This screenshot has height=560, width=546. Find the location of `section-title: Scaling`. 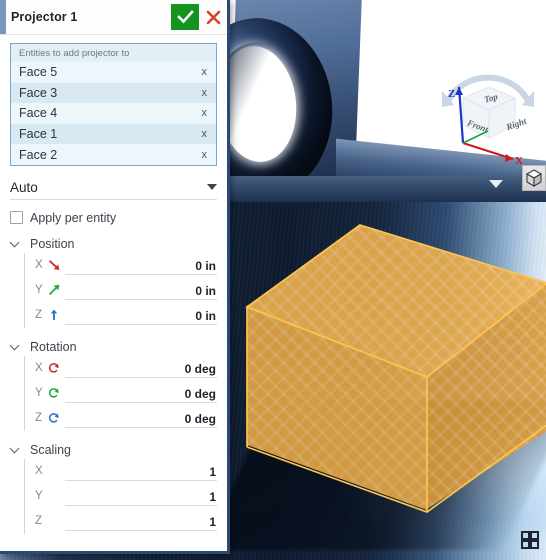

section-title: Scaling is located at coordinates (50, 449).